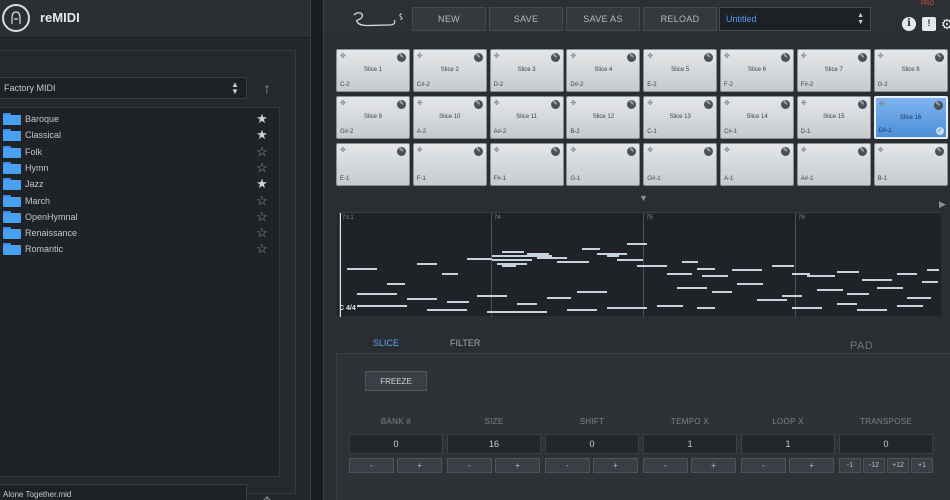 The width and height of the screenshot is (950, 500). I want to click on reload-button: RELOAD, so click(680, 19).